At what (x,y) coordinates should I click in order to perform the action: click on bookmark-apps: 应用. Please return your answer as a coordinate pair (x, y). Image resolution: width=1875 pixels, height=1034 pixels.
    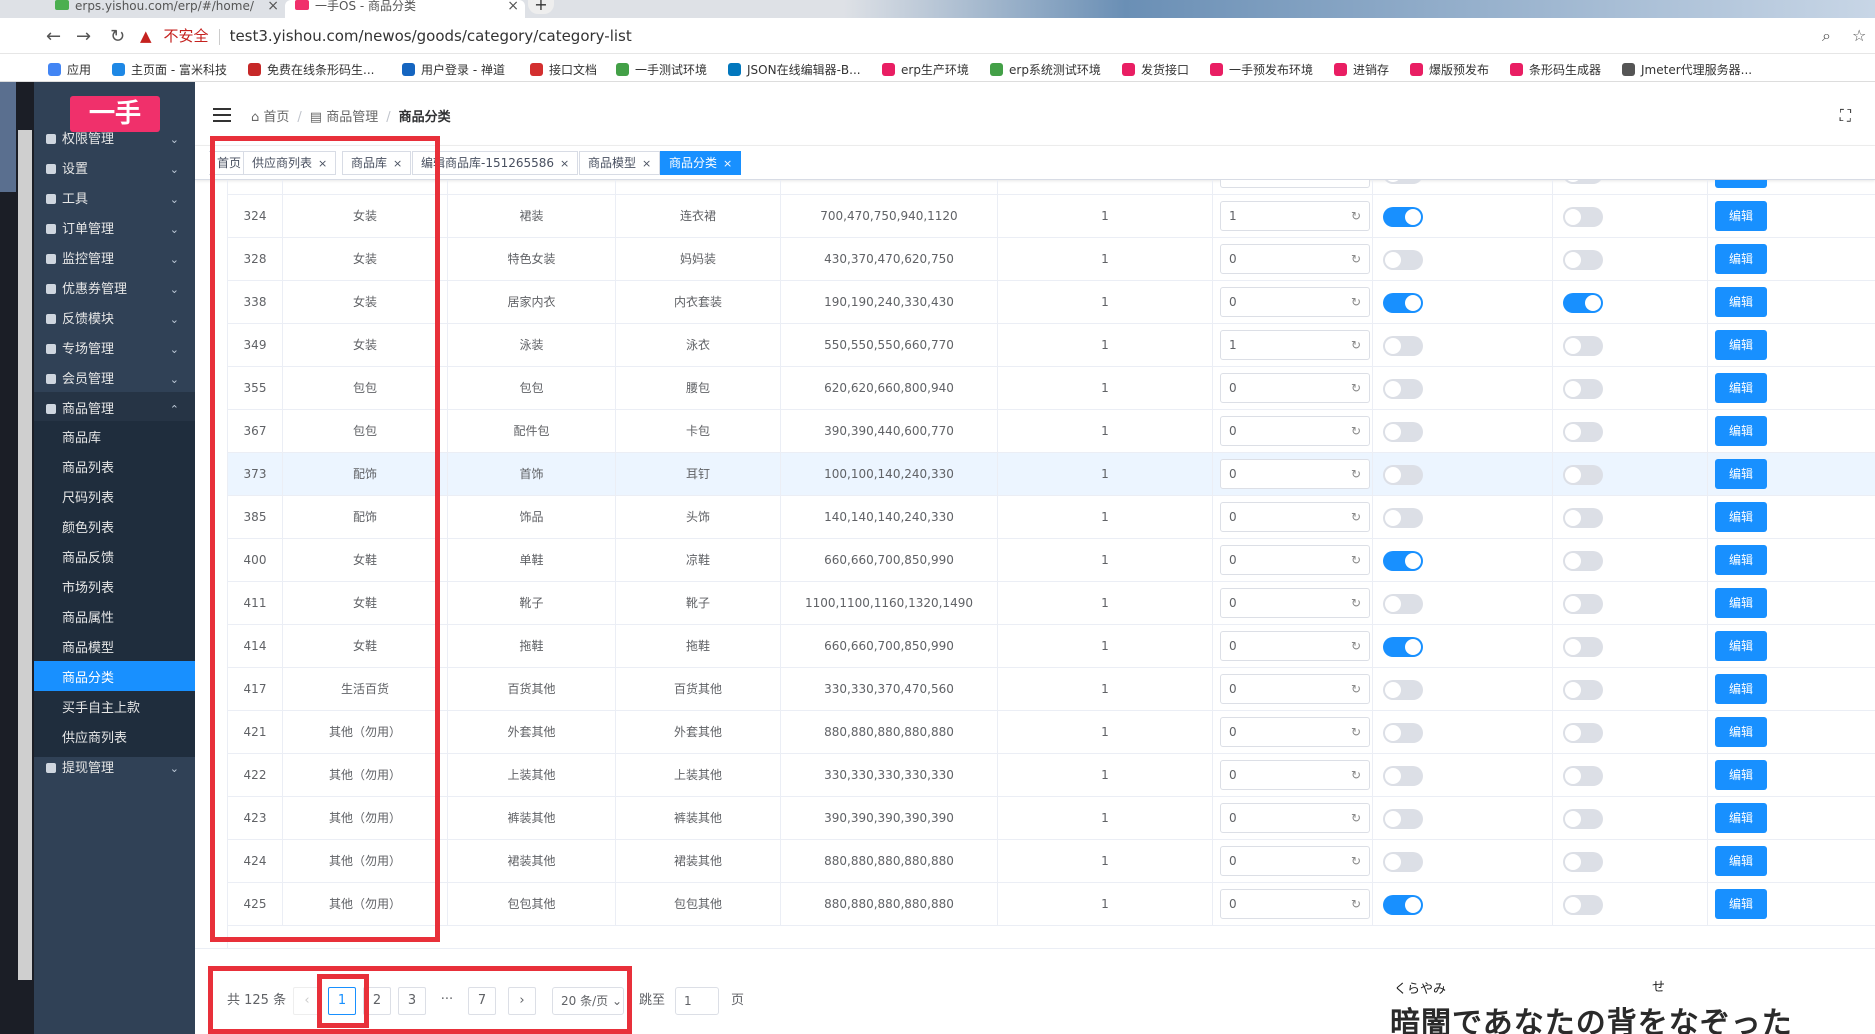
    Looking at the image, I should click on (69, 69).